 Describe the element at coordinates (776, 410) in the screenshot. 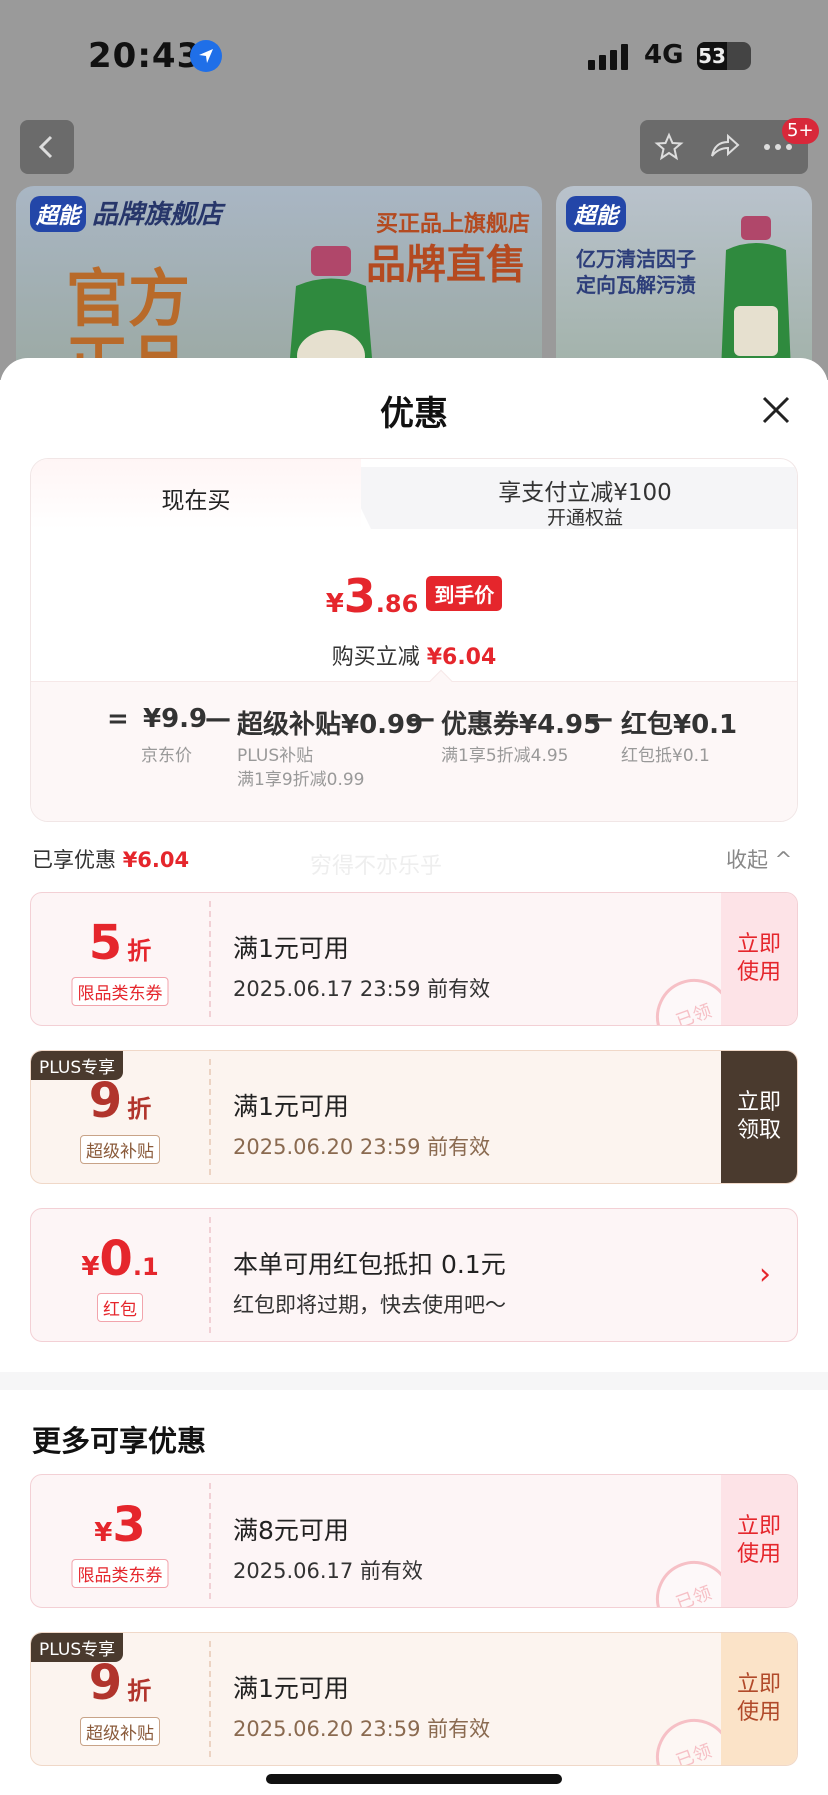

I see `close-icon` at that location.